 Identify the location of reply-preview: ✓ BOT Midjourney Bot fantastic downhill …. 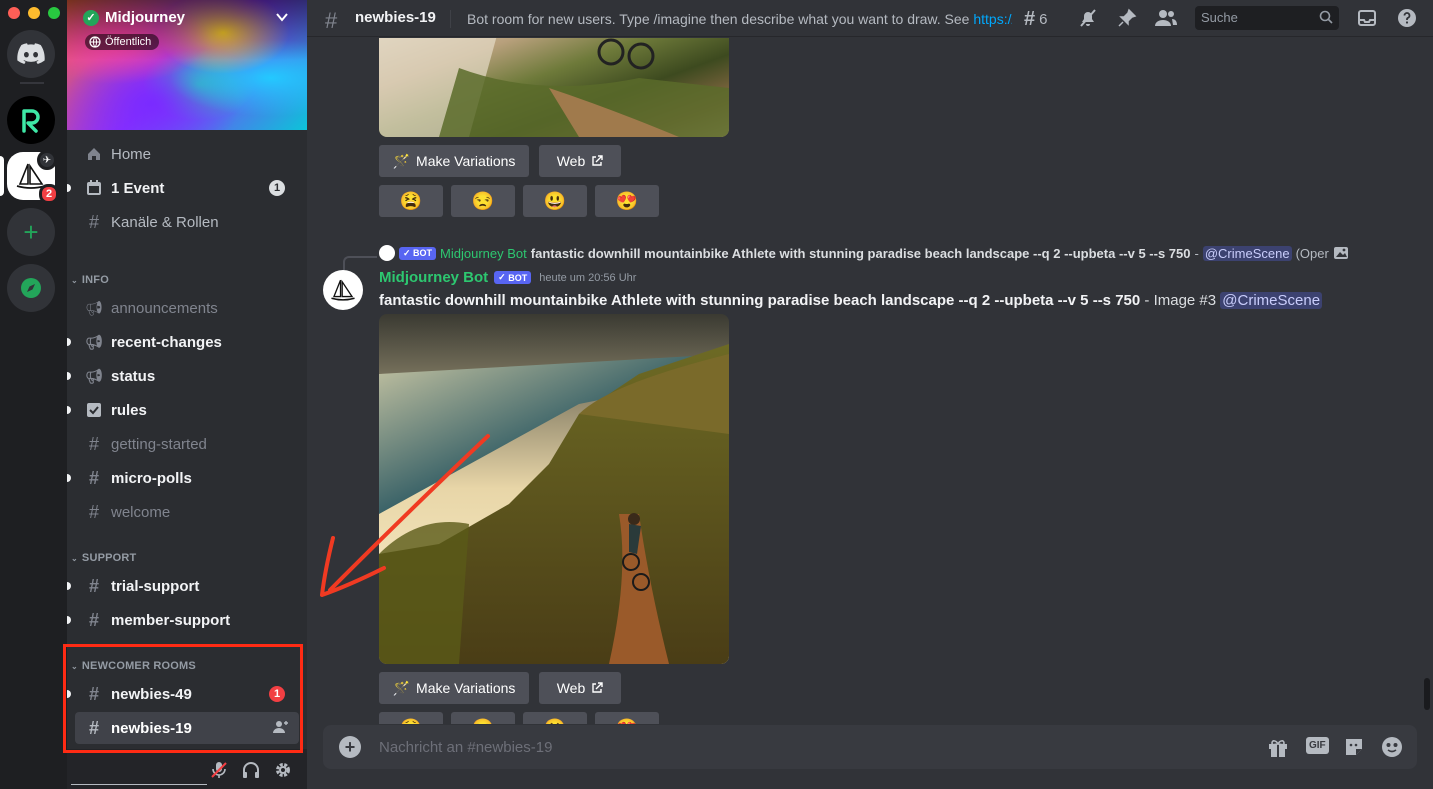
(864, 253).